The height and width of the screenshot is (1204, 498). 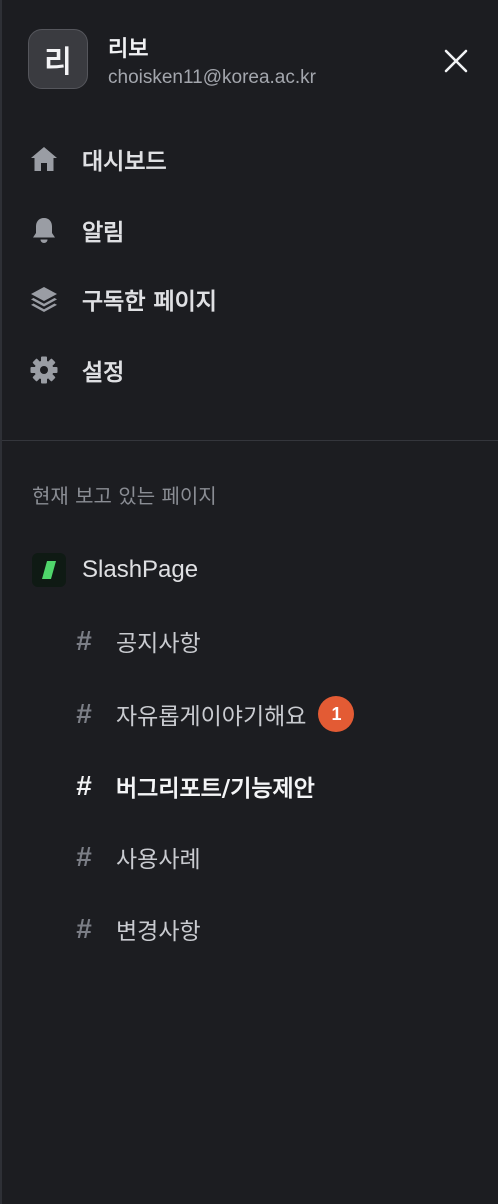 I want to click on user-email: choisken11@korea.ac.kr, so click(x=212, y=77).